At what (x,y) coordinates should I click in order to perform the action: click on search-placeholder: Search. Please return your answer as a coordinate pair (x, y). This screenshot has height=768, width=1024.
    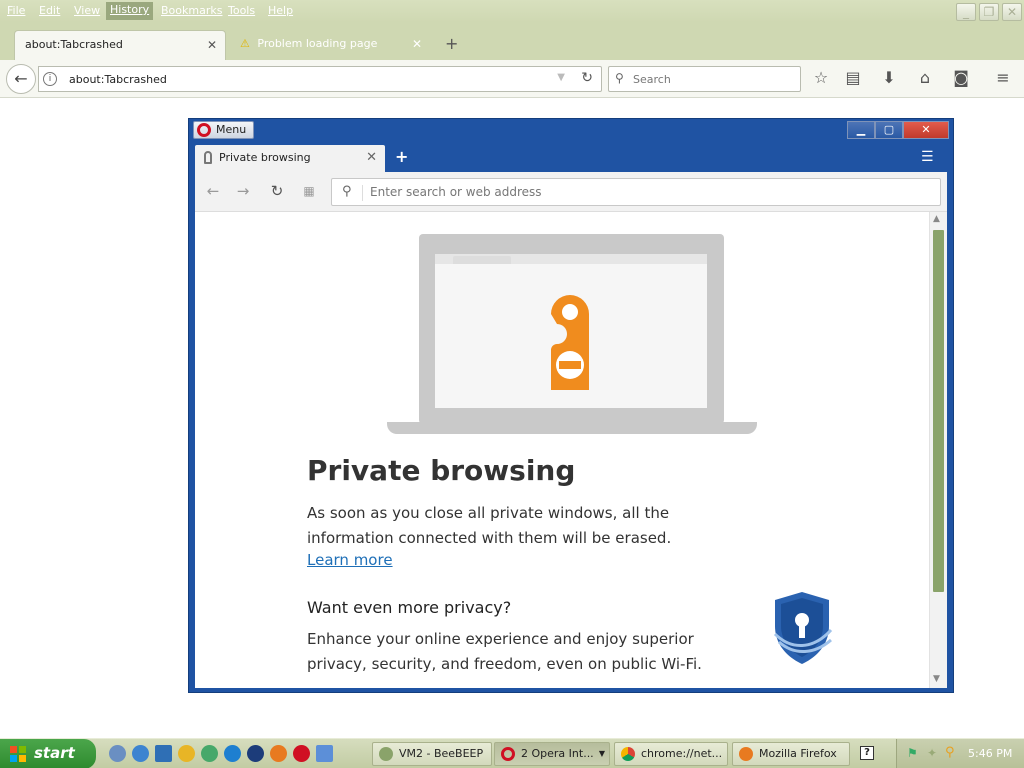
    Looking at the image, I should click on (652, 79).